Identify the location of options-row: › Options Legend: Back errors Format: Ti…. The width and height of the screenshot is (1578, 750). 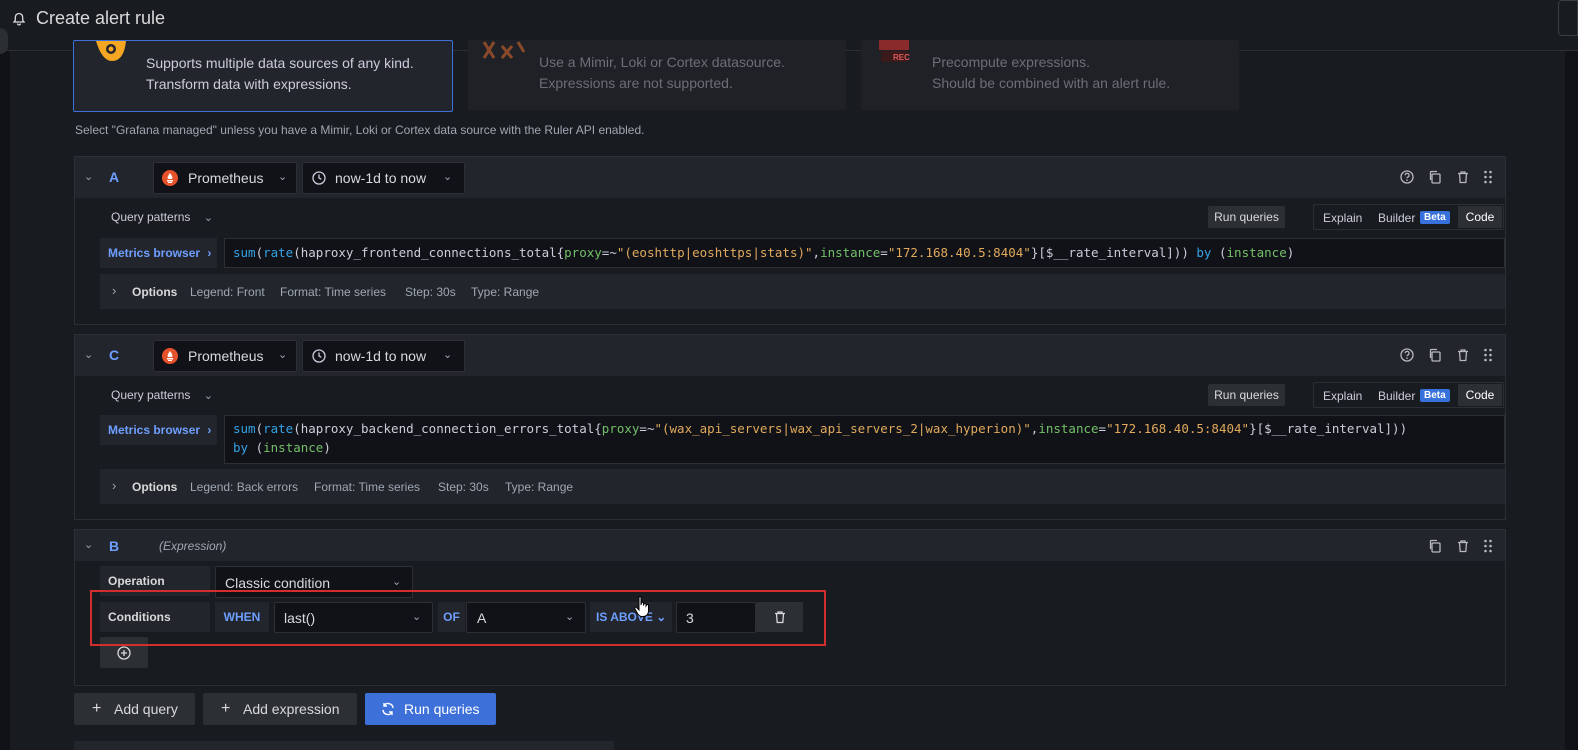
(802, 486).